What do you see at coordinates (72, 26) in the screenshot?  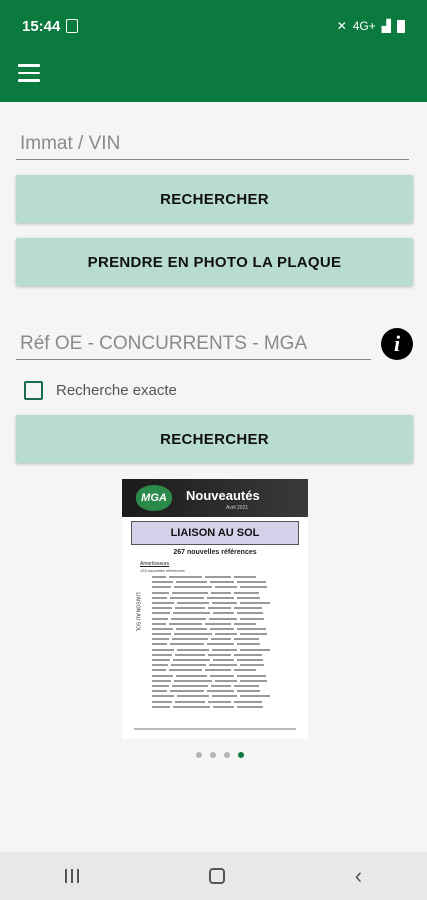 I see `notification-icon` at bounding box center [72, 26].